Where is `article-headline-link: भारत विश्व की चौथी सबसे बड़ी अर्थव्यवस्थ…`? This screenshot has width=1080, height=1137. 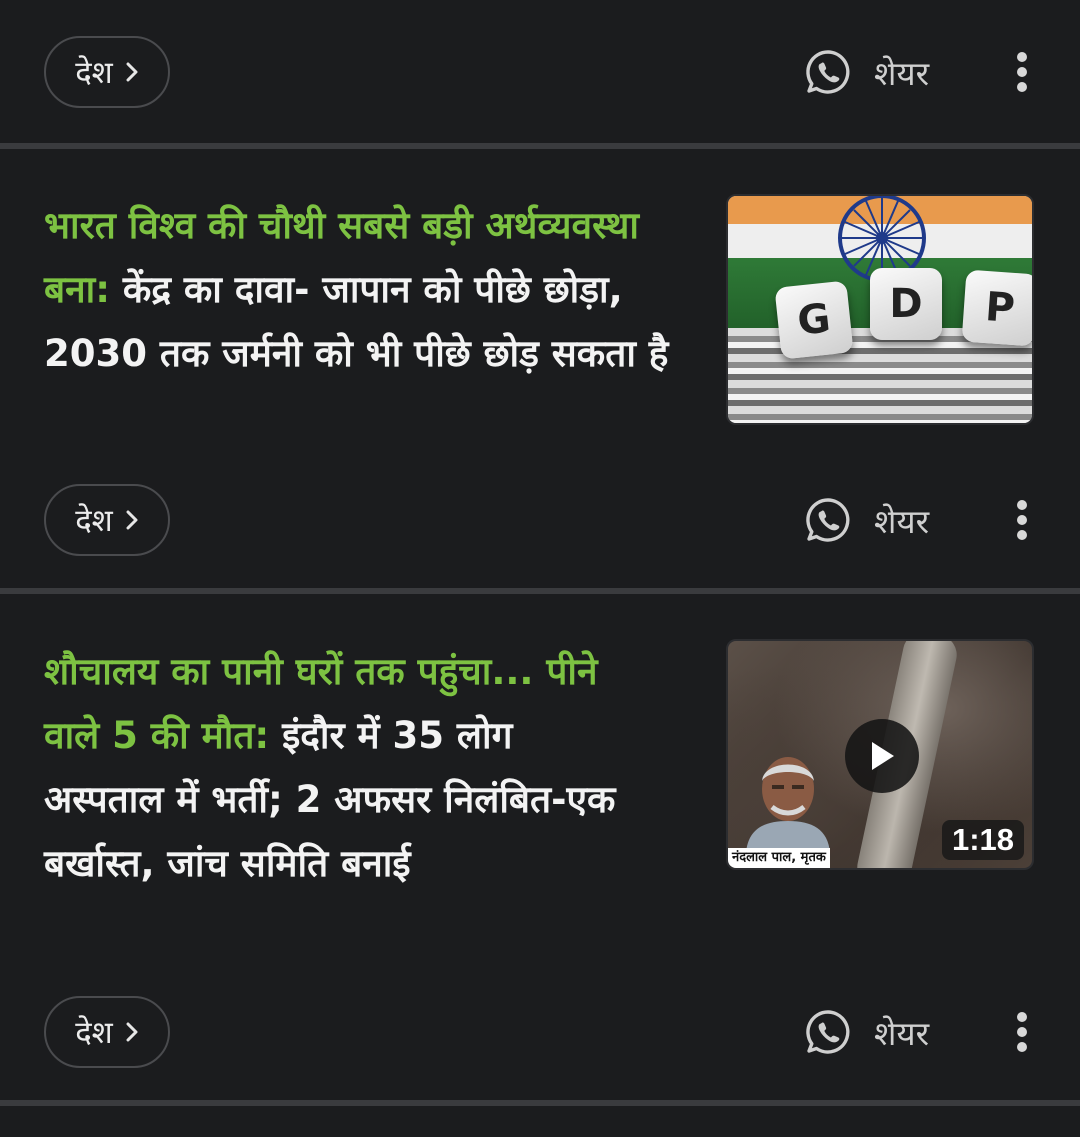 article-headline-link: भारत विश्व की चौथी सबसे बड़ी अर्थव्यवस्थ… is located at coordinates (374, 290).